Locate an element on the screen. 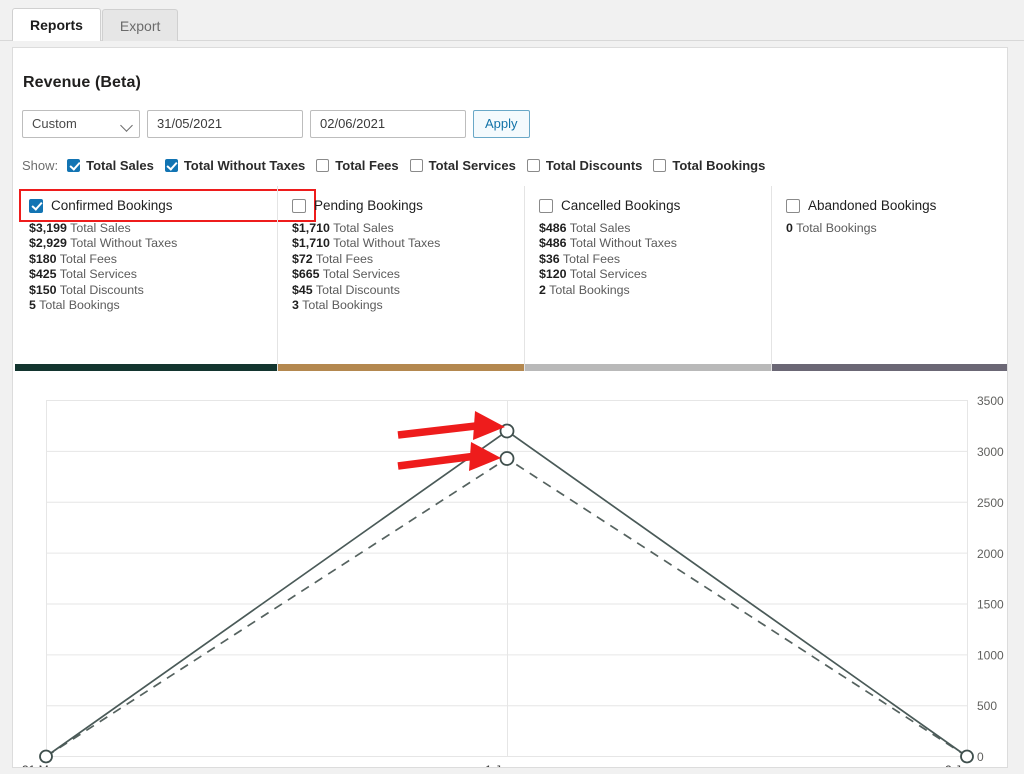  tab-export: Export is located at coordinates (140, 25).